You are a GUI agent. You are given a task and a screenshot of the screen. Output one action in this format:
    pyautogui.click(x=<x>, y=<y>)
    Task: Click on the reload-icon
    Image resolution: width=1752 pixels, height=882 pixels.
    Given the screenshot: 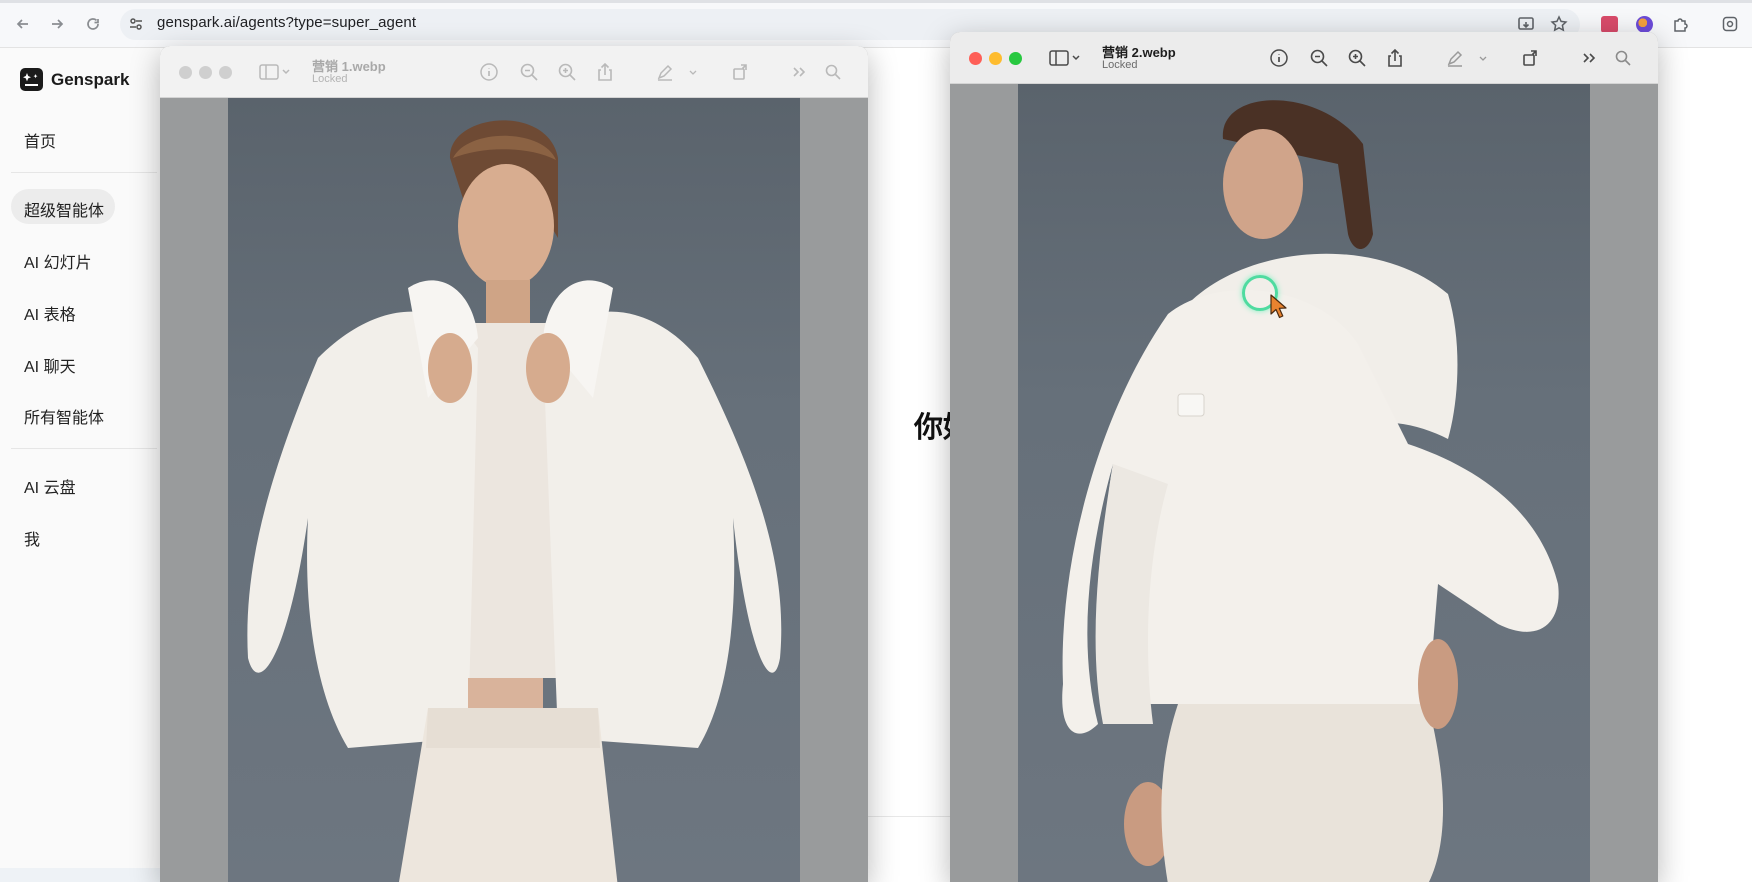 What is the action you would take?
    pyautogui.click(x=93, y=24)
    